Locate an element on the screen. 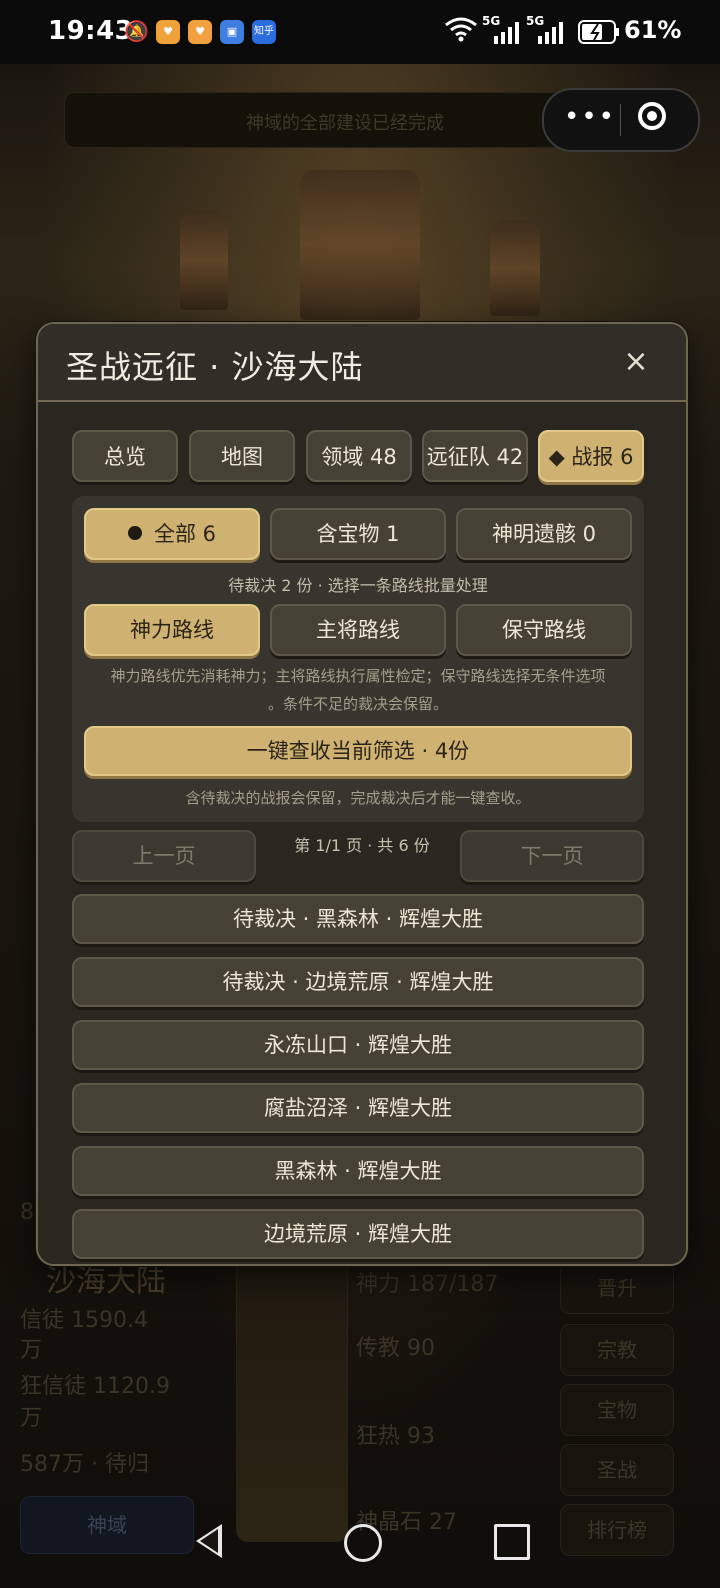 The width and height of the screenshot is (720, 1588). filter-all-button: 全部 6 is located at coordinates (172, 534).